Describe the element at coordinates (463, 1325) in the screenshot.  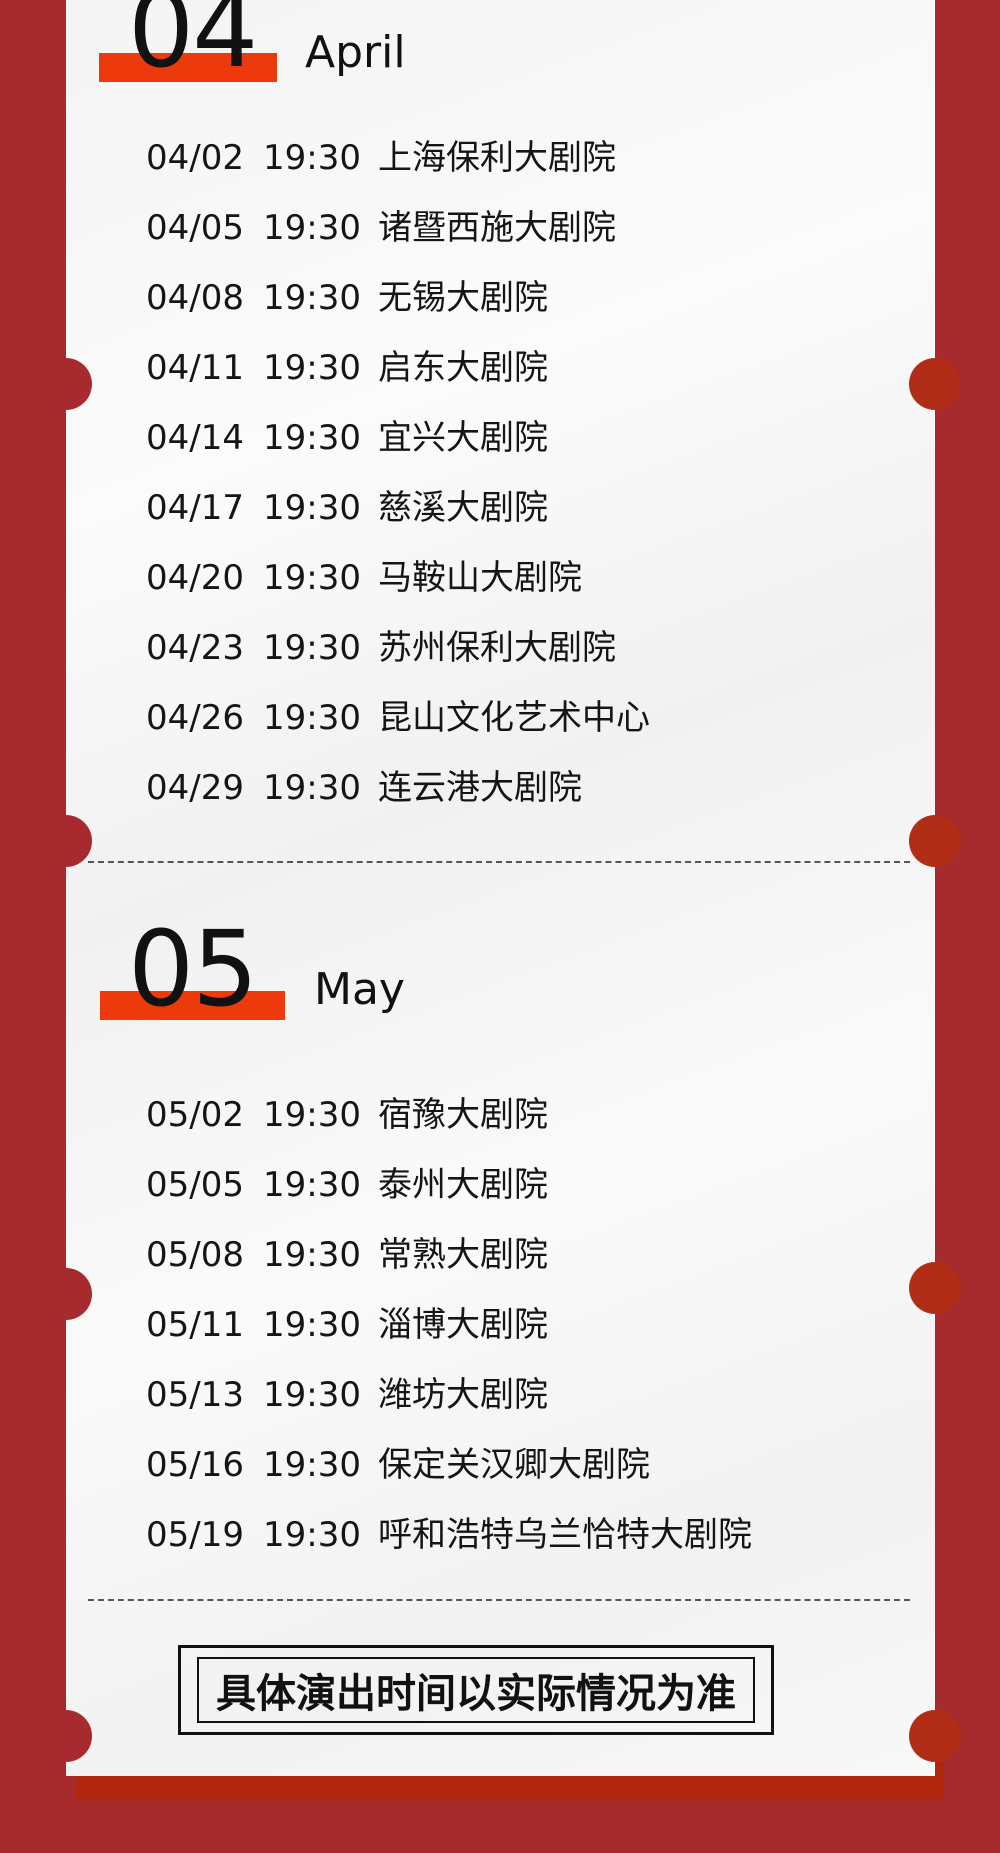
I see `show-venue: 淄博大剧院` at that location.